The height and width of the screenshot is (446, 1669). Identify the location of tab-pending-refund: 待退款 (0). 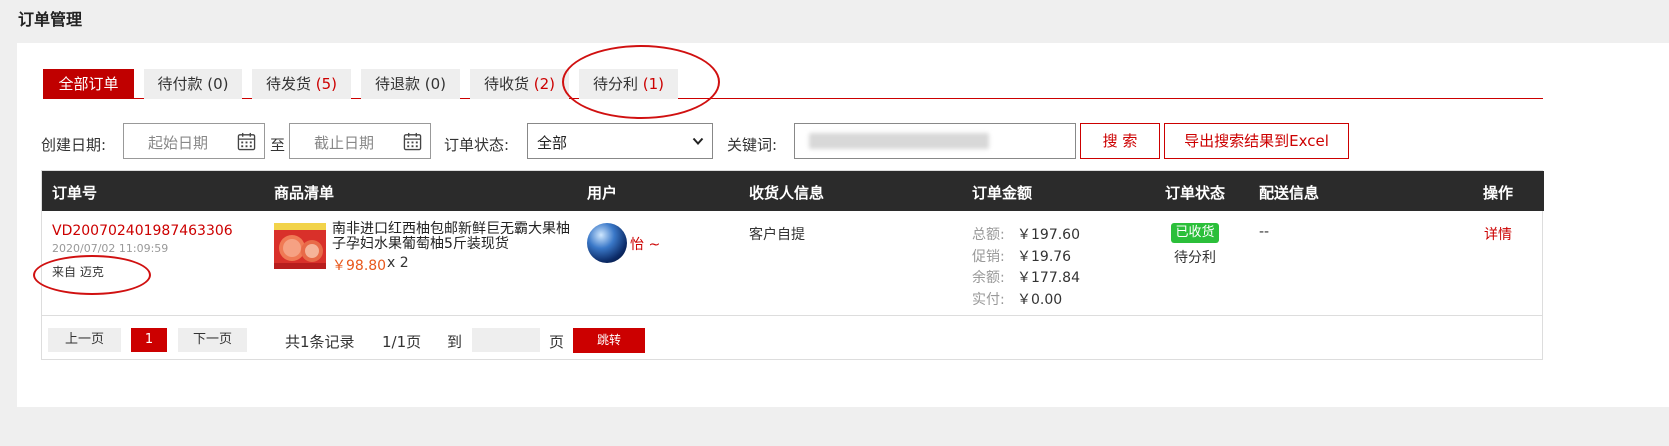
(410, 84).